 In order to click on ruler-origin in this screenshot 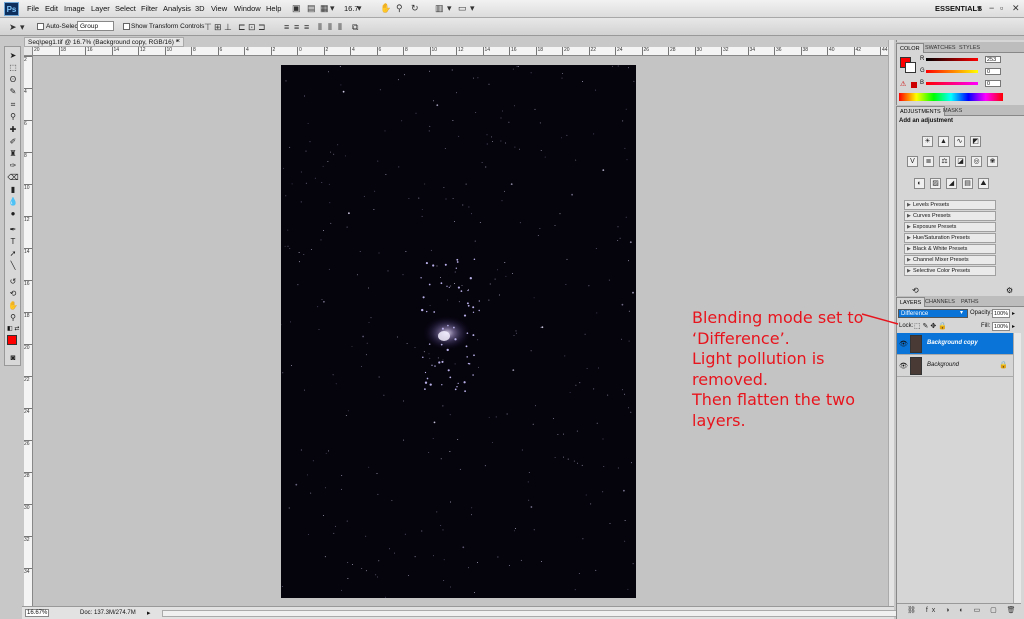, I will do `click(28, 51)`.